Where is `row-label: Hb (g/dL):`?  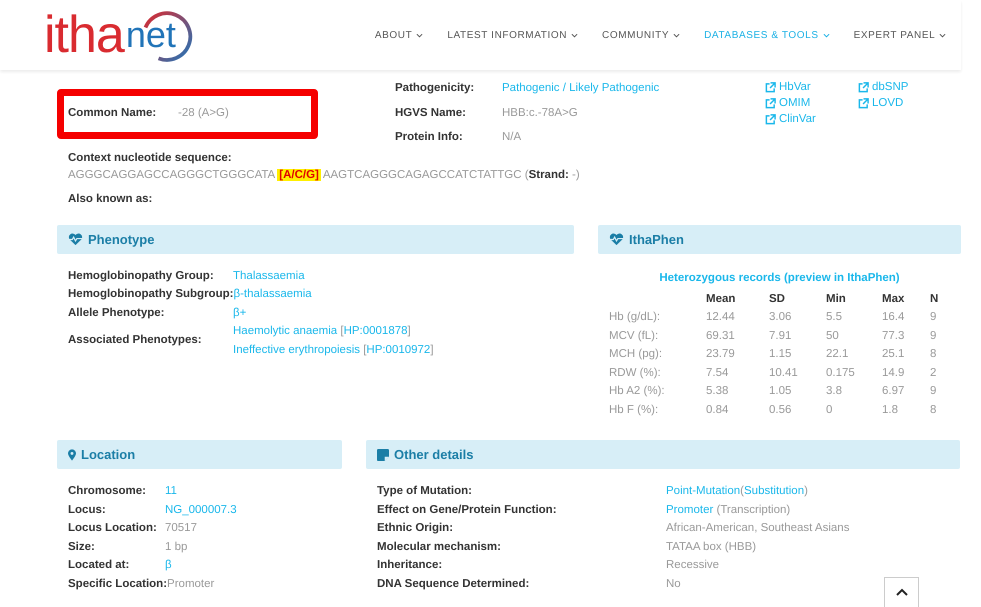 row-label: Hb (g/dL): is located at coordinates (635, 318).